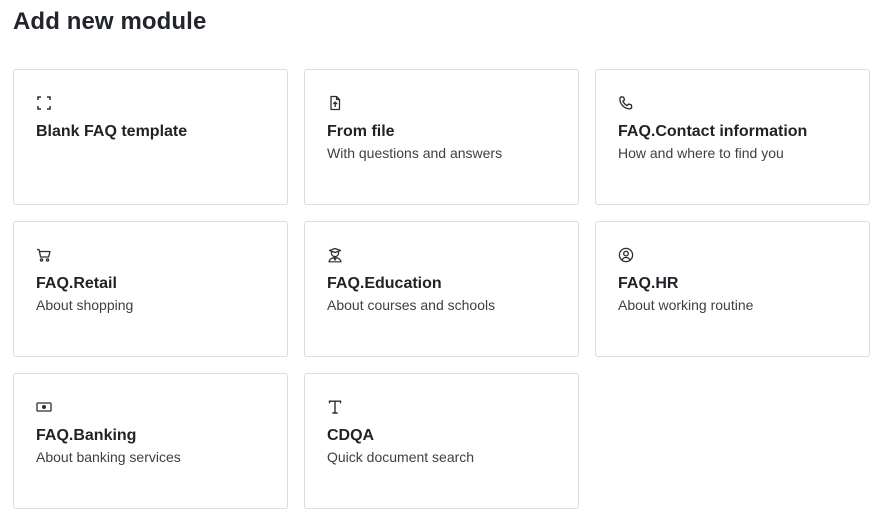  What do you see at coordinates (150, 289) in the screenshot?
I see `module-card-retail: FAQ.Retail About shopping` at bounding box center [150, 289].